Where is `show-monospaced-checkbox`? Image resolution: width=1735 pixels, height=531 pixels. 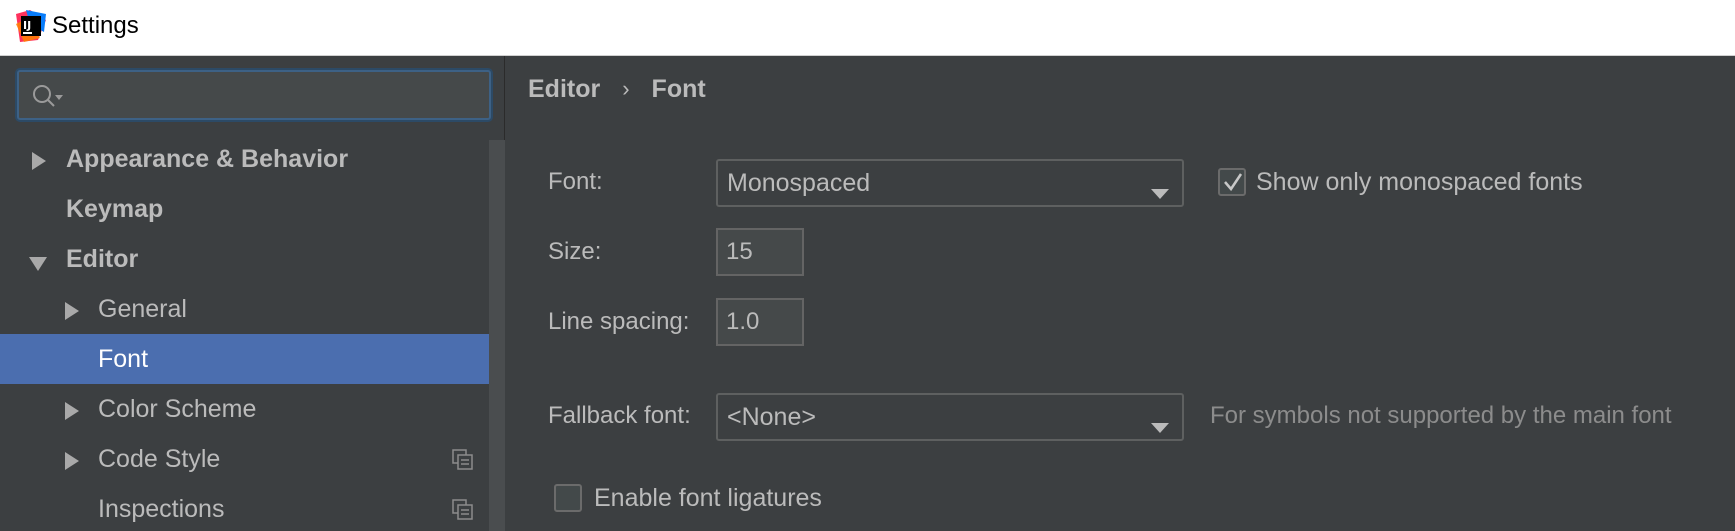 show-monospaced-checkbox is located at coordinates (1232, 182).